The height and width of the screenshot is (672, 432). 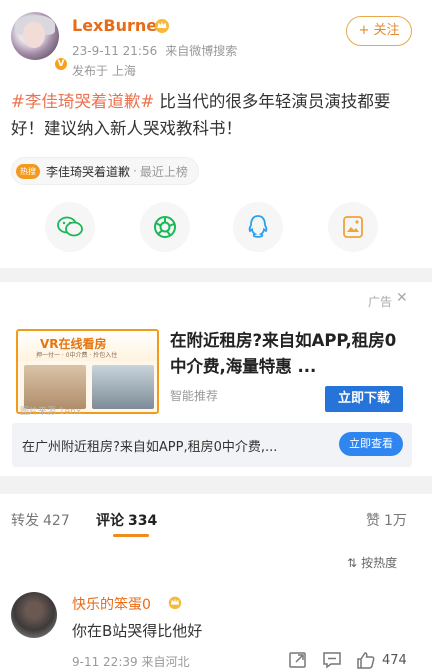 I want to click on sort-icon: ⇅, so click(x=352, y=563).